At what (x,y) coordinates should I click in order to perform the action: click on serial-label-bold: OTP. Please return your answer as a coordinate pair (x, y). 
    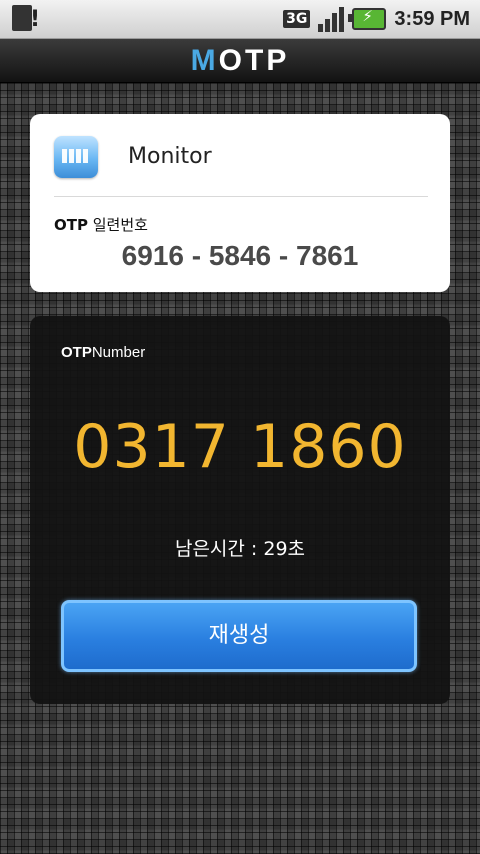
    Looking at the image, I should click on (71, 225).